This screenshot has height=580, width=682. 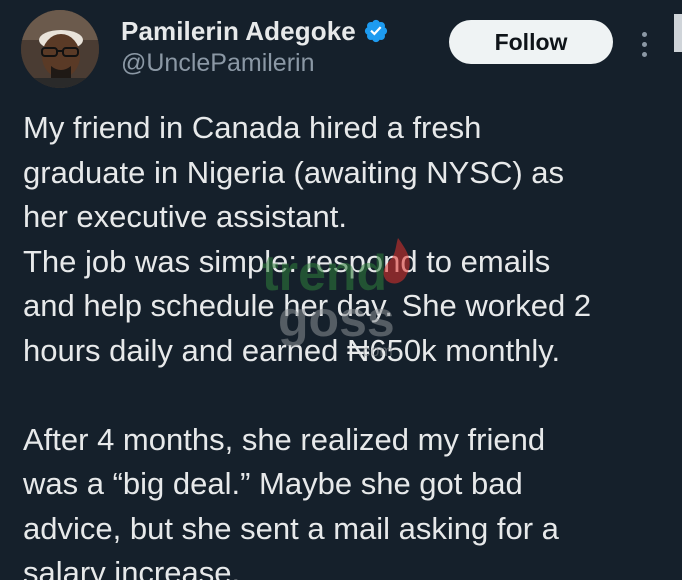 I want to click on tweet-line: My friend in Canada hired a fresh, so click(x=252, y=127).